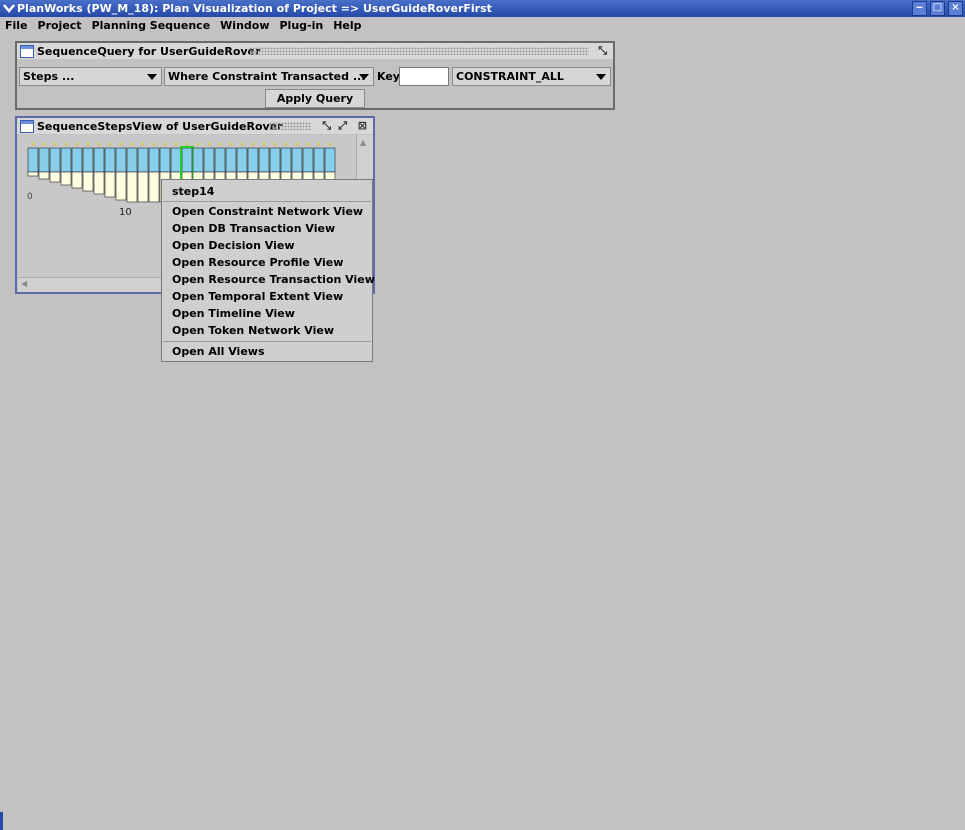  What do you see at coordinates (363, 142) in the screenshot?
I see `scroll-up-icon: ▲` at bounding box center [363, 142].